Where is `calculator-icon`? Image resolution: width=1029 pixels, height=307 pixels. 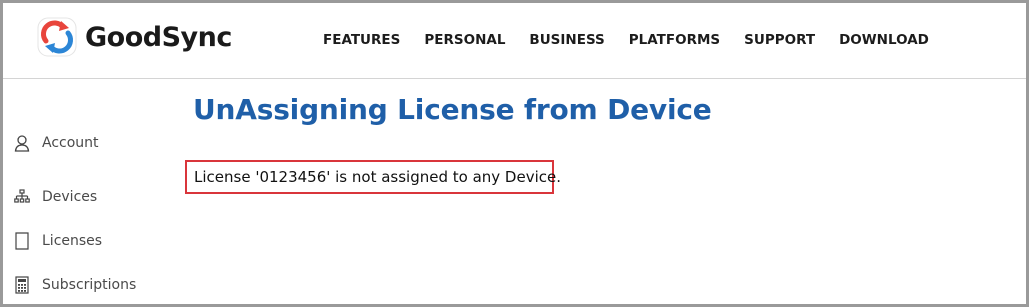 calculator-icon is located at coordinates (22, 285).